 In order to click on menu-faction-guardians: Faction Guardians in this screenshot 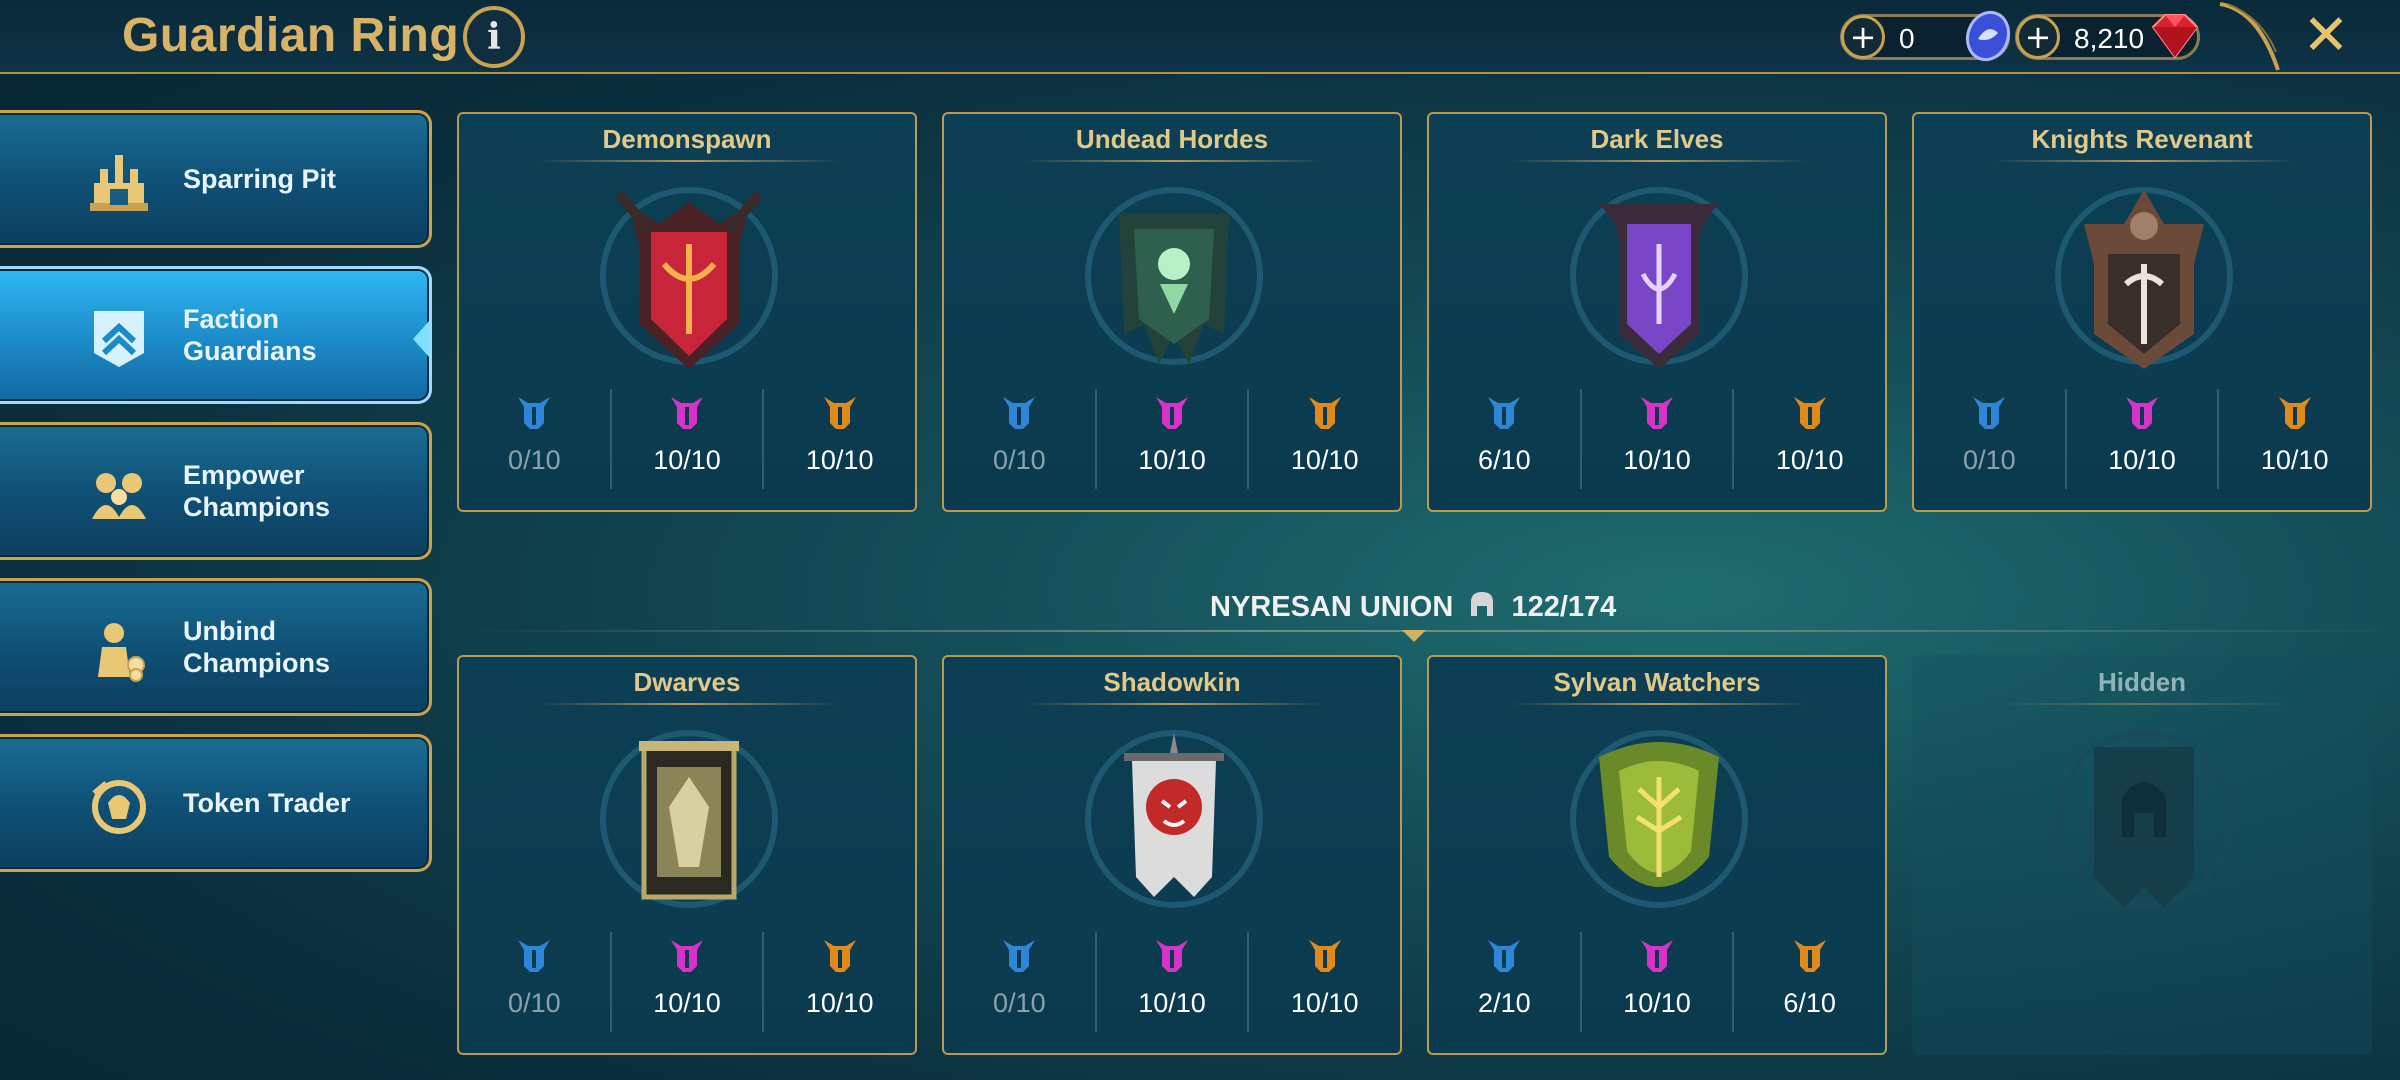, I will do `click(216, 335)`.